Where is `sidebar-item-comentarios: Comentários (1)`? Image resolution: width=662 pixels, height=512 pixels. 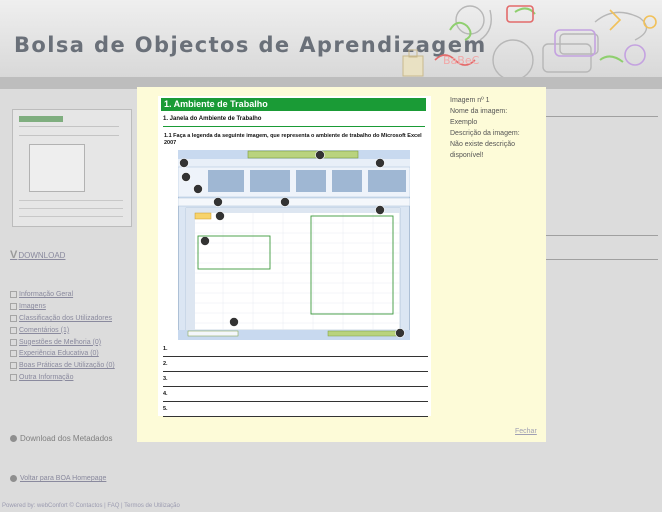
sidebar-item-comentarios: Comentários (1) is located at coordinates (62, 330).